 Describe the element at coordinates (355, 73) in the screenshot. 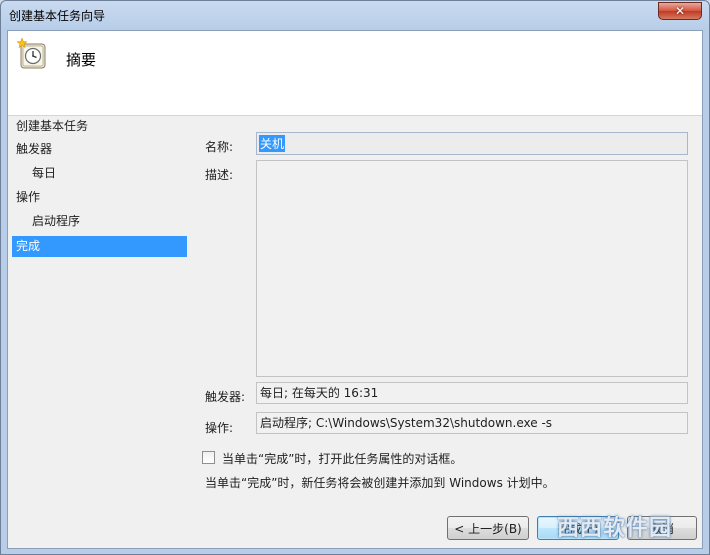

I see `wizard-header: 摘要` at that location.